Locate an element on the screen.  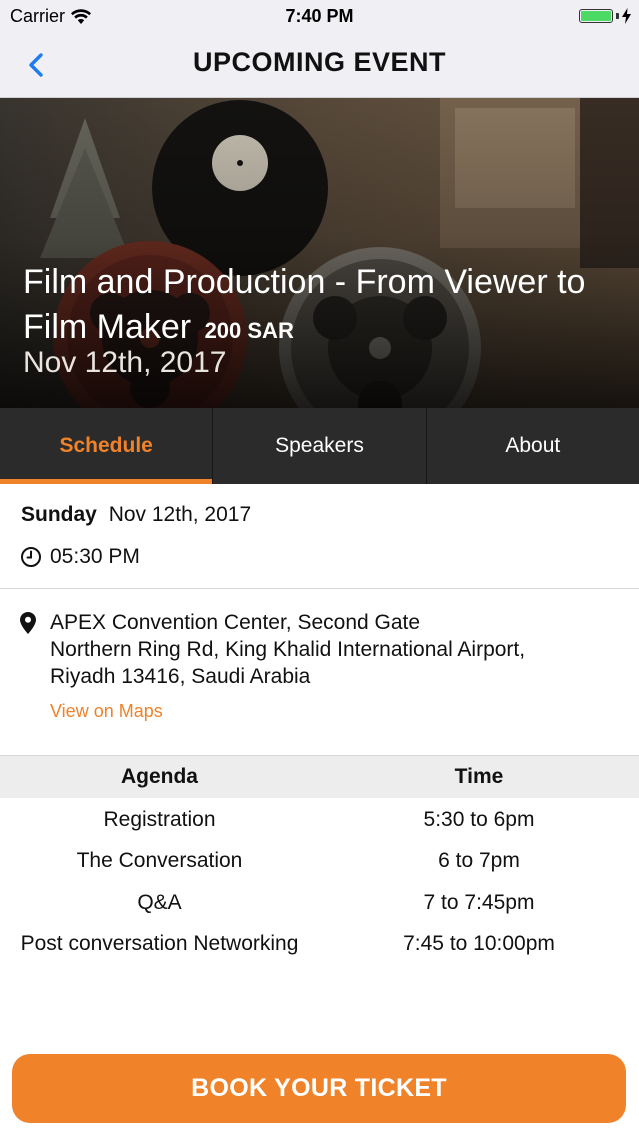
schedule-date-row: Sunday Nov 12th, 2017 is located at coordinates (136, 515).